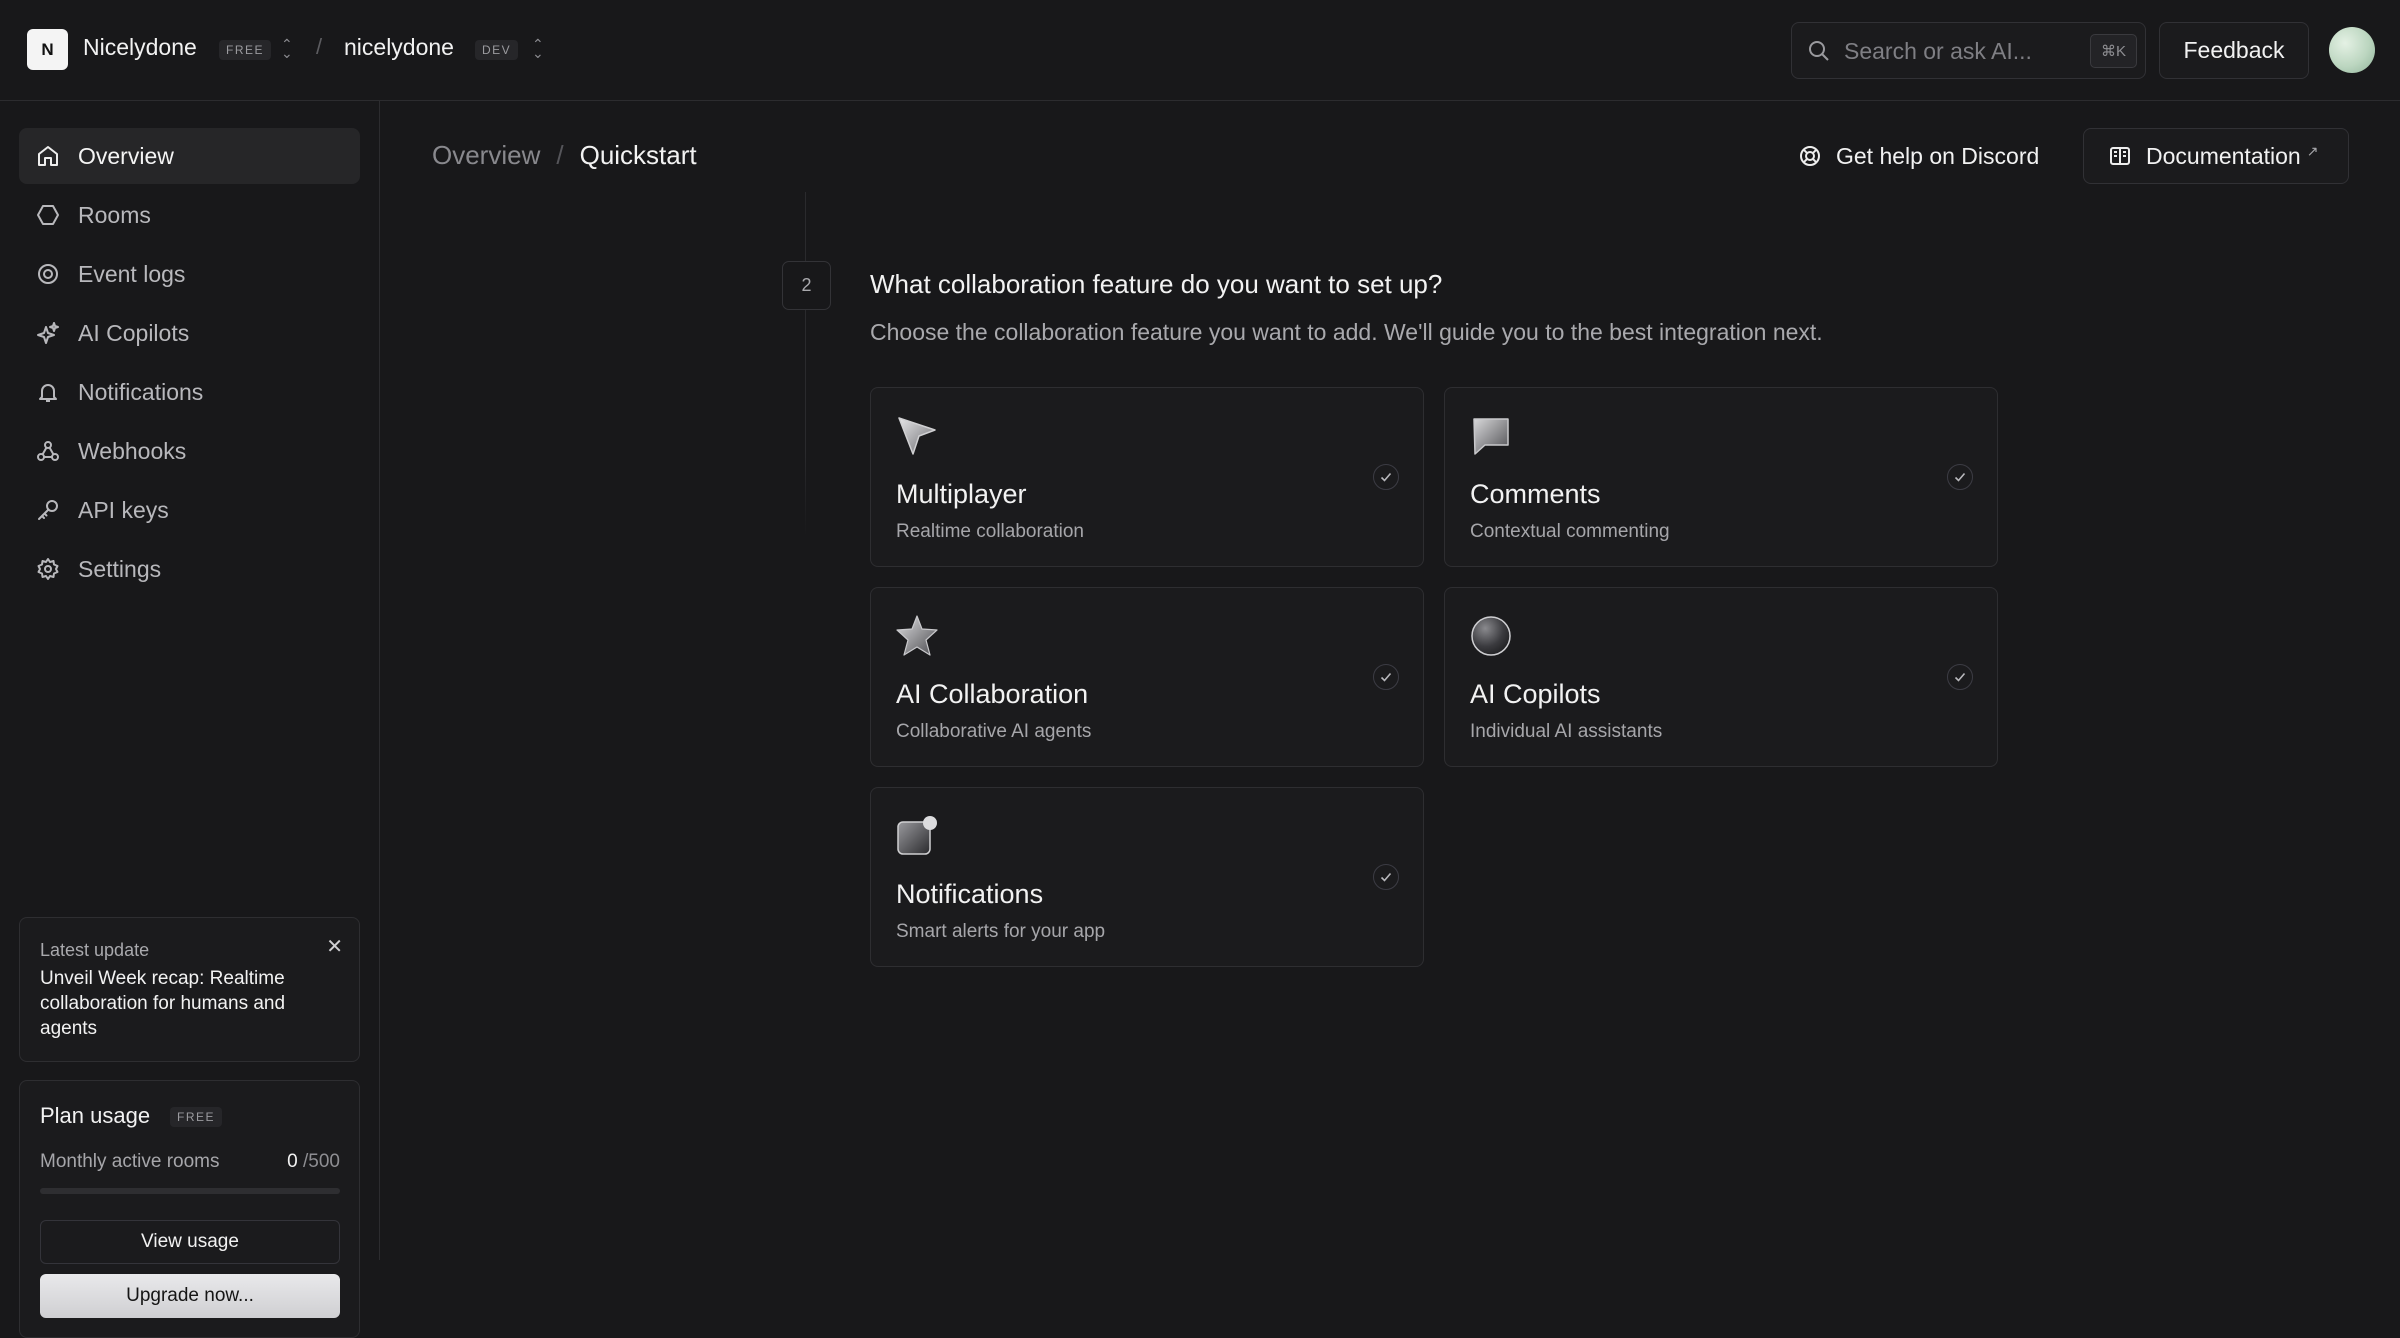 This screenshot has height=1338, width=2400. I want to click on sidebar-item-api-keys: API keys, so click(189, 510).